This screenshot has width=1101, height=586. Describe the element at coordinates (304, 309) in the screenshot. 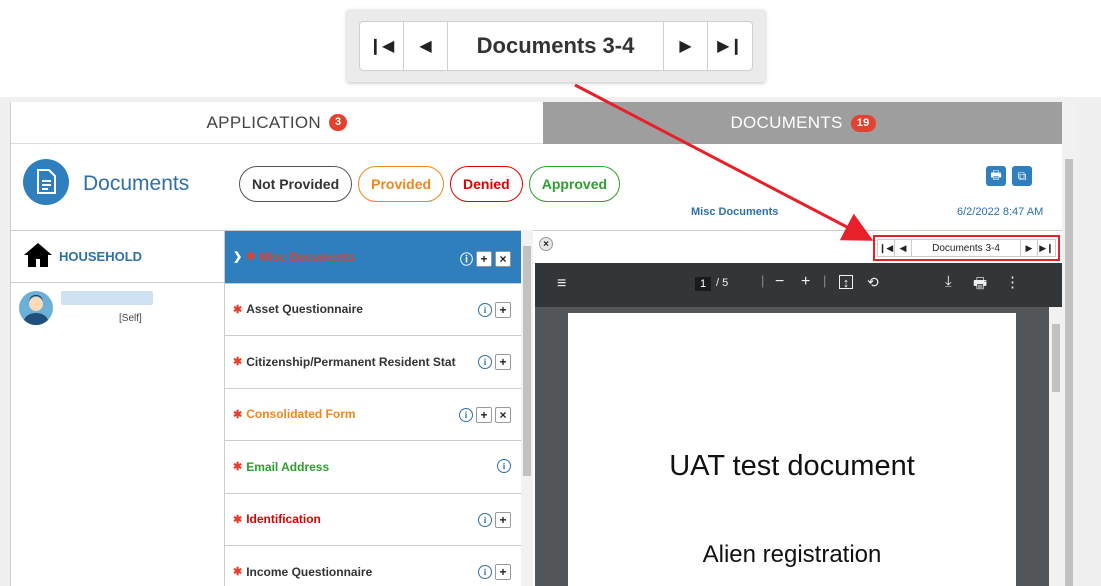

I see `list-item-label: Asset Questionnaire` at that location.